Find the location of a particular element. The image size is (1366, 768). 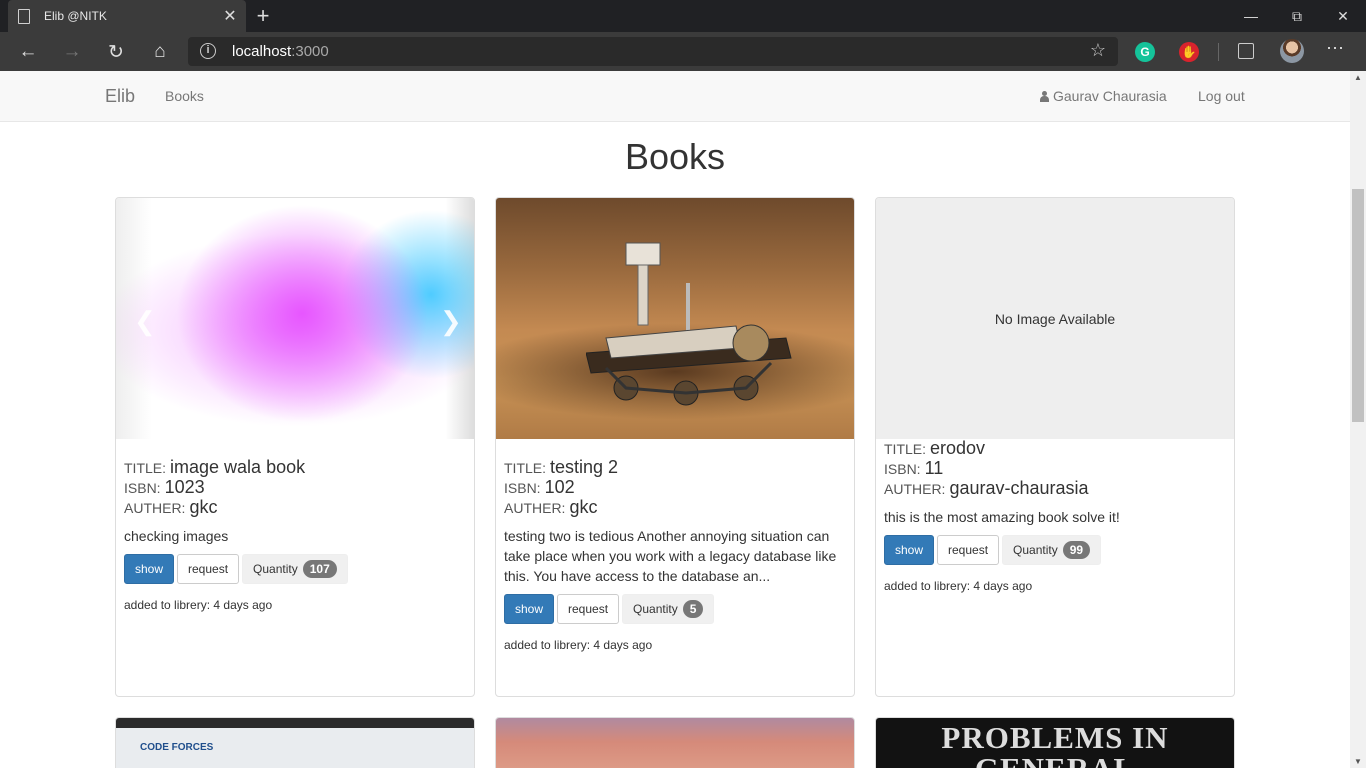

browser-toolbar: ← → ↻ ⌂ i localhost:3000 ☆ G ✋ ⋯ is located at coordinates (683, 51).